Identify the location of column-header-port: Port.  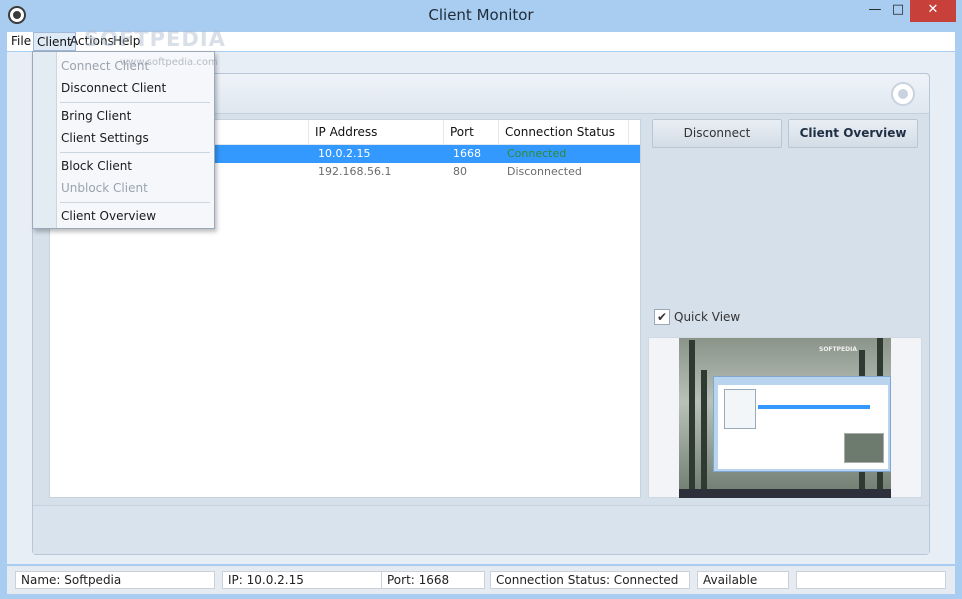
(471, 132).